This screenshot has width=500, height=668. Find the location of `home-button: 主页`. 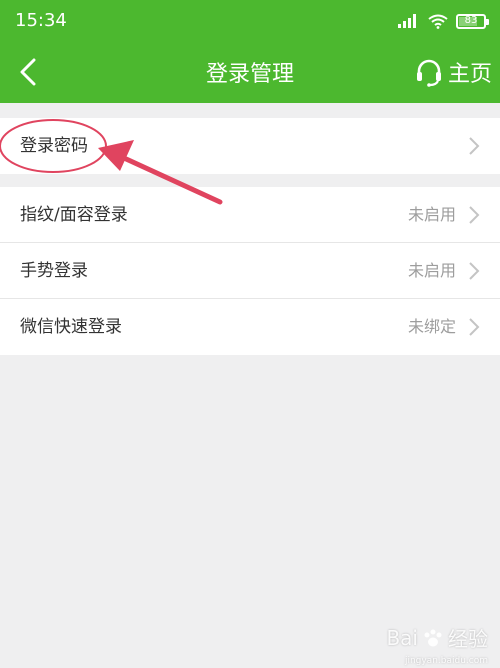

home-button: 主页 is located at coordinates (453, 72).